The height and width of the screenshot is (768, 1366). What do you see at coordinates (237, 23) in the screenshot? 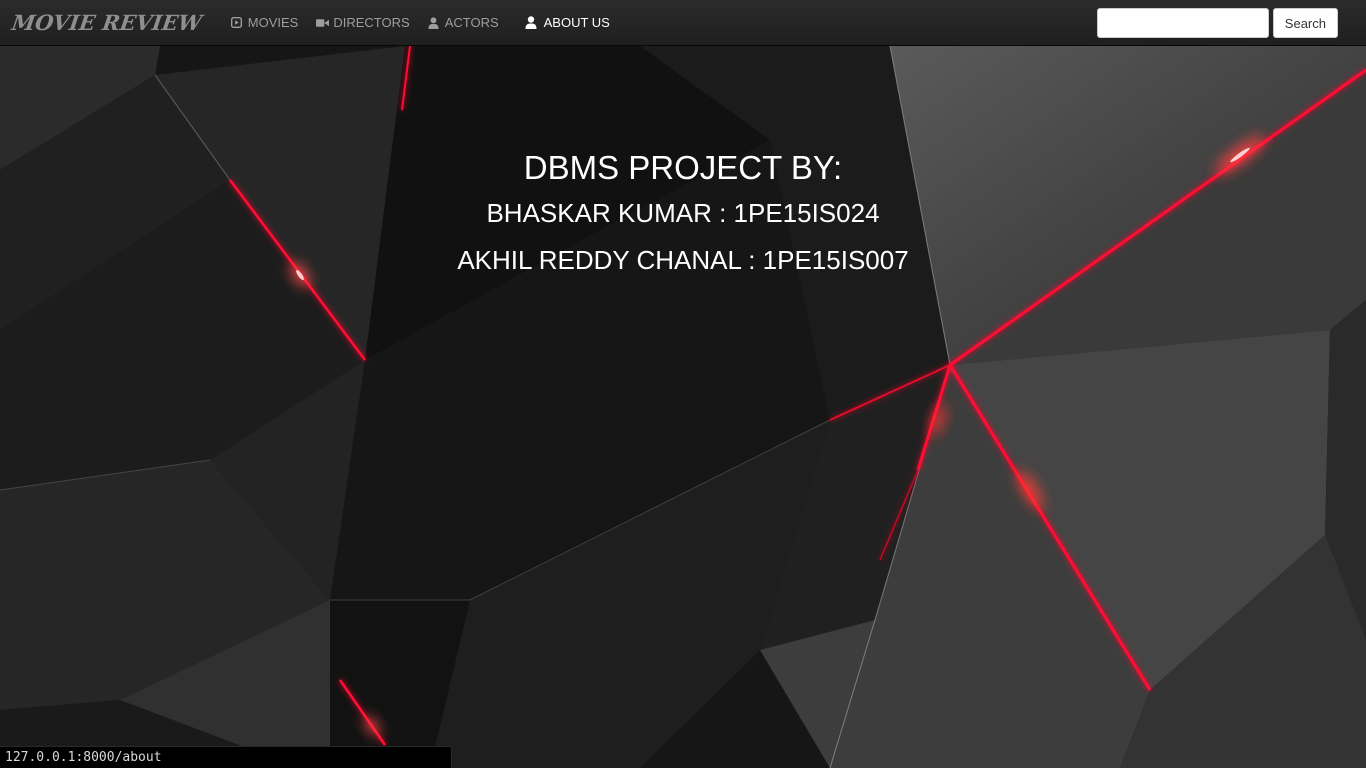
I see `play-icon` at bounding box center [237, 23].